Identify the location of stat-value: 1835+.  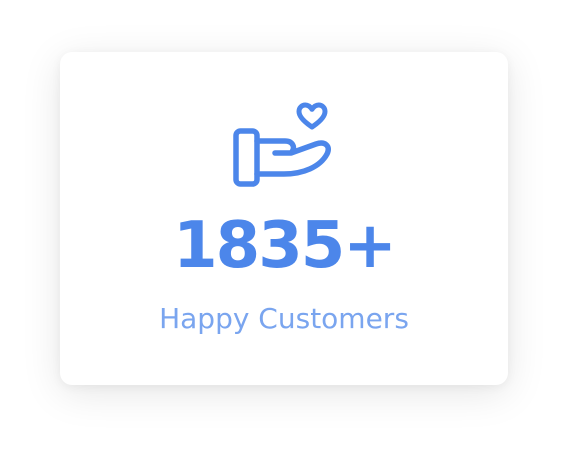
(285, 246).